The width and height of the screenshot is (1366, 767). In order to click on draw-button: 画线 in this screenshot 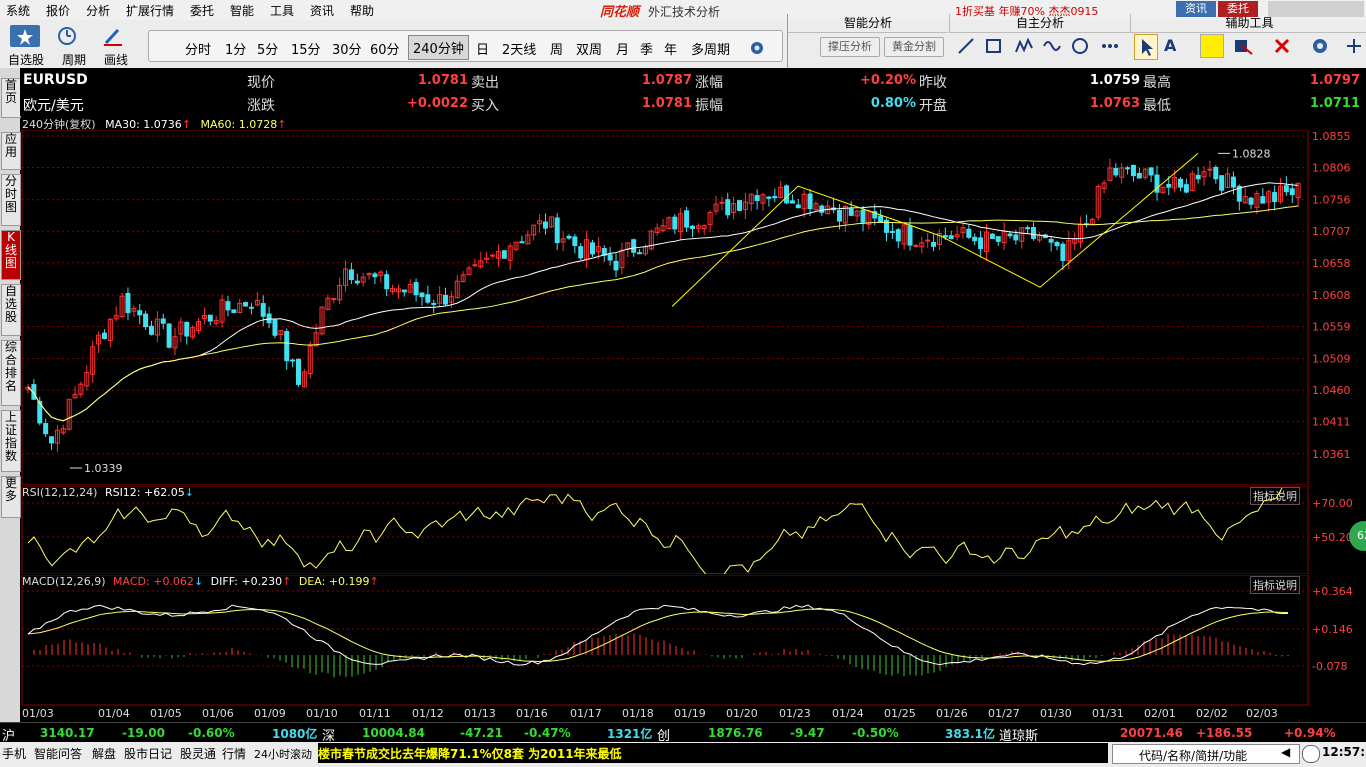, I will do `click(116, 59)`.